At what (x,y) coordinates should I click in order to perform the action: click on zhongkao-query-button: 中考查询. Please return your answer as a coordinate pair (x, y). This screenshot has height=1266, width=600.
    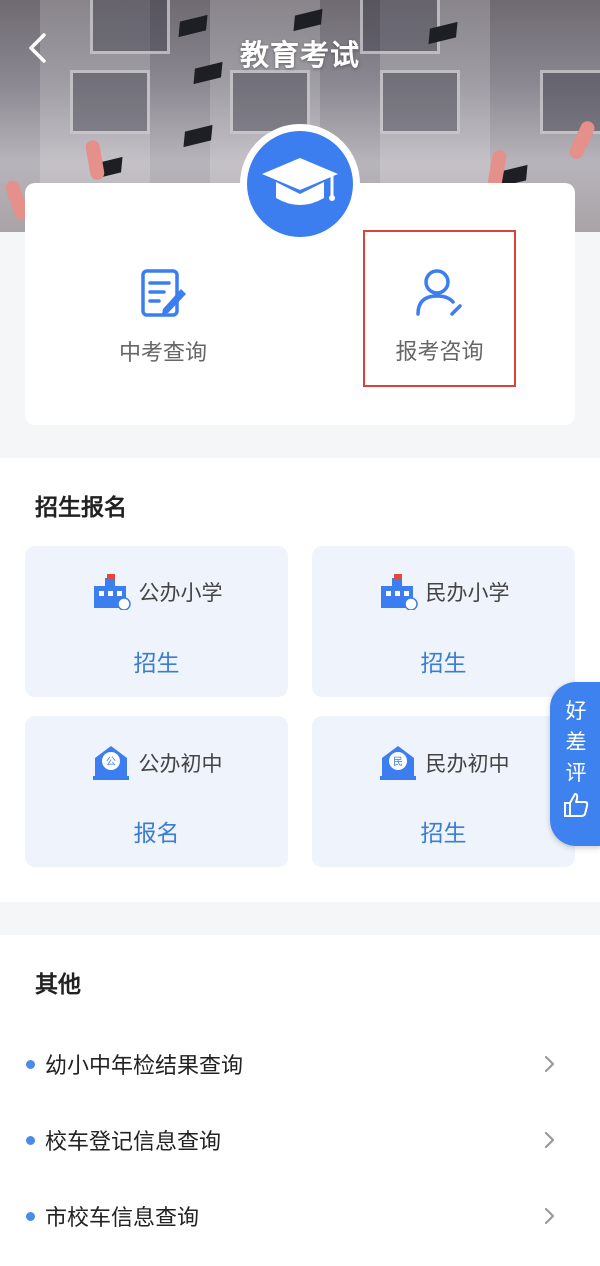
    Looking at the image, I should click on (163, 310).